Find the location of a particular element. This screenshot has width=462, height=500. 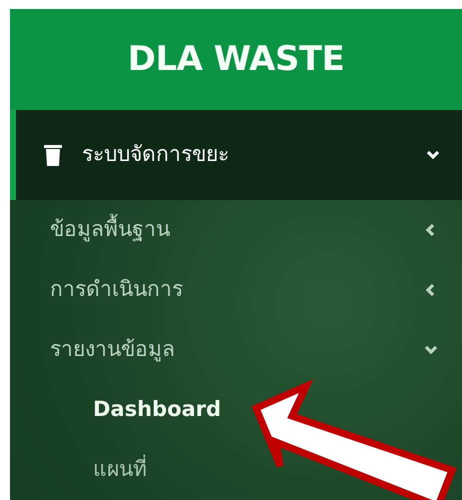

brand-title: DLA WASTE is located at coordinates (236, 59).